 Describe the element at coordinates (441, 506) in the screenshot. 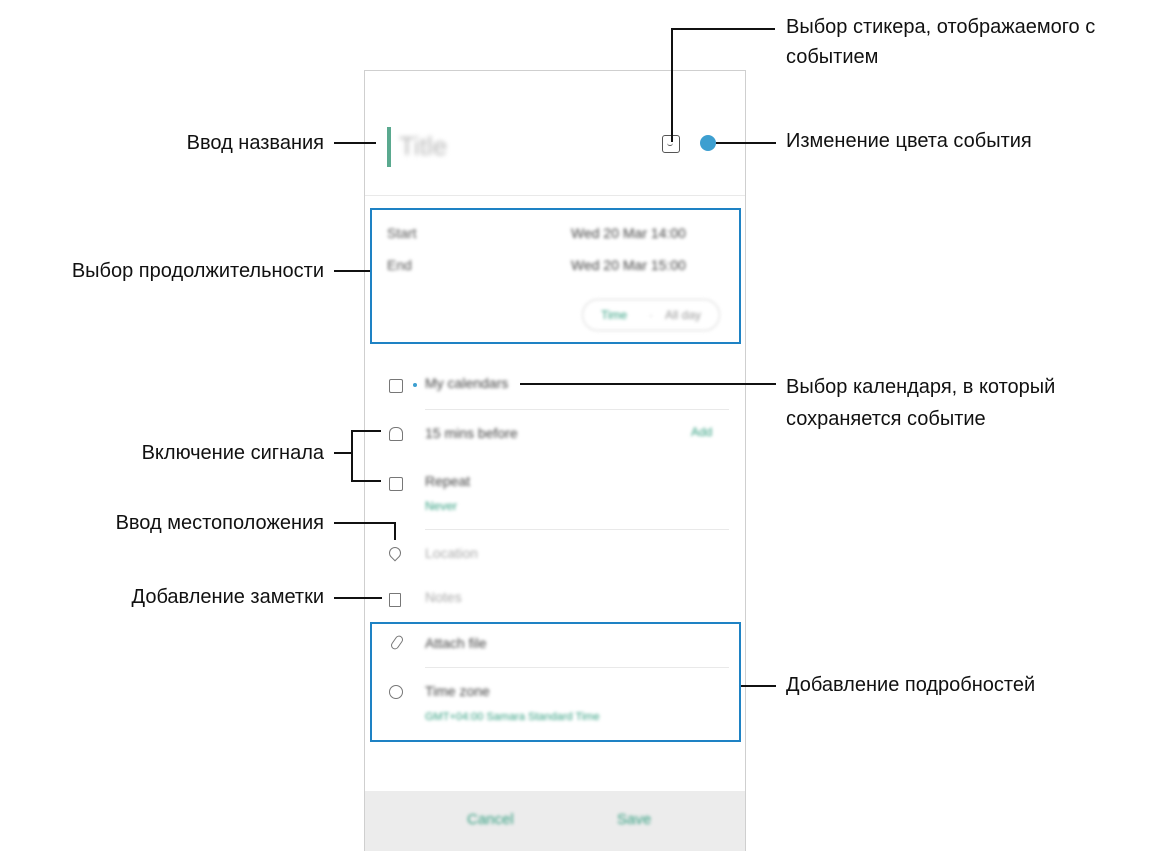

I see `repeat-value: Never` at that location.